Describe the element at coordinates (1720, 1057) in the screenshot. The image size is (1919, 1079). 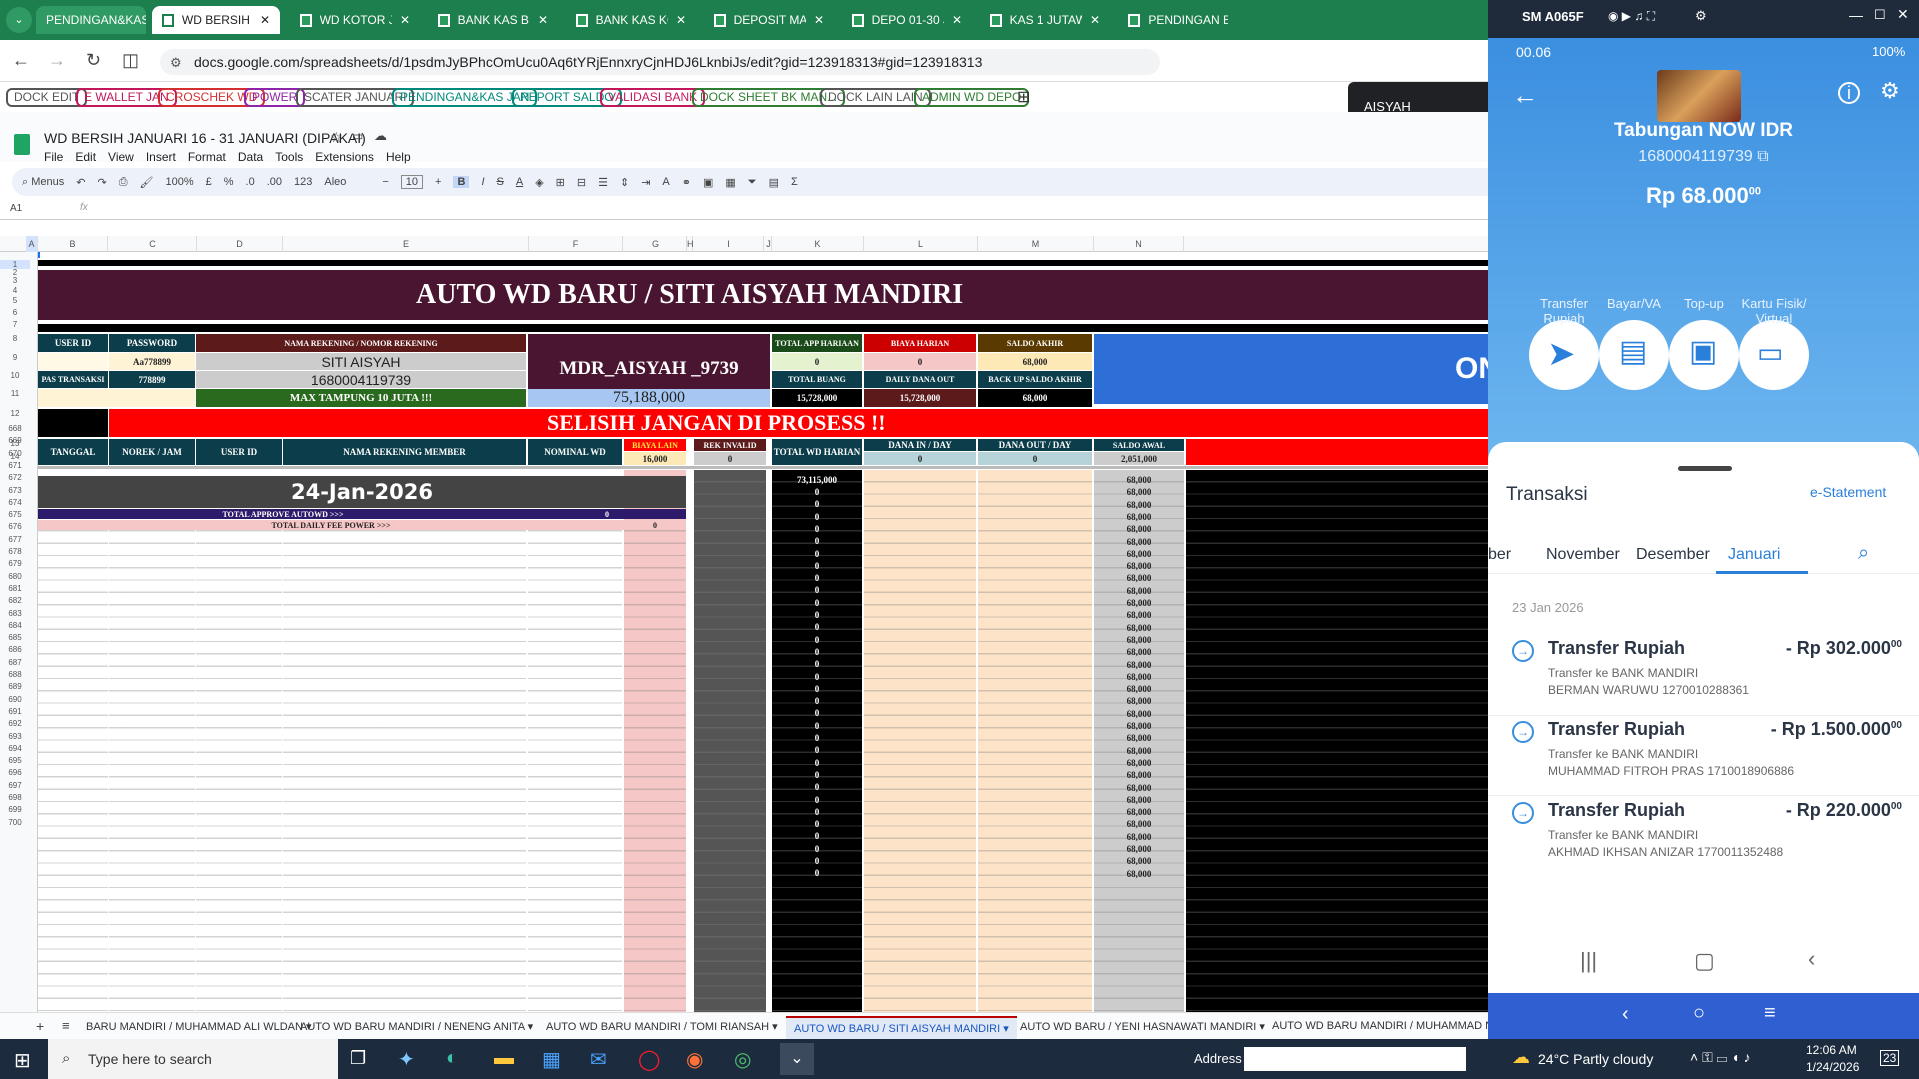
I see `tray-icons: ˄ ⚿ ▭ ◖ ♪` at that location.